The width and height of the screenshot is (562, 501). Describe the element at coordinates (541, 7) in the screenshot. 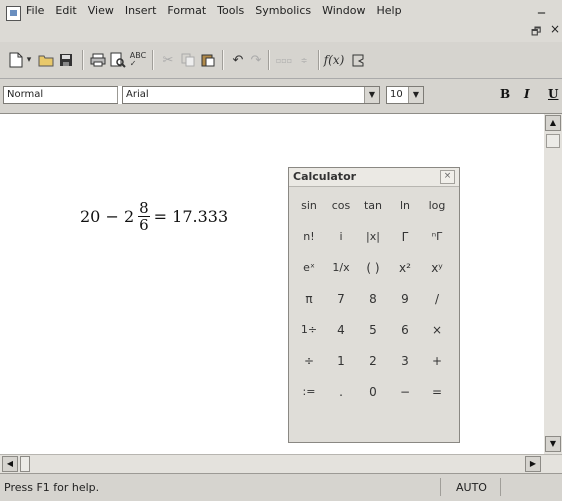

I see `minimize-button: _` at that location.